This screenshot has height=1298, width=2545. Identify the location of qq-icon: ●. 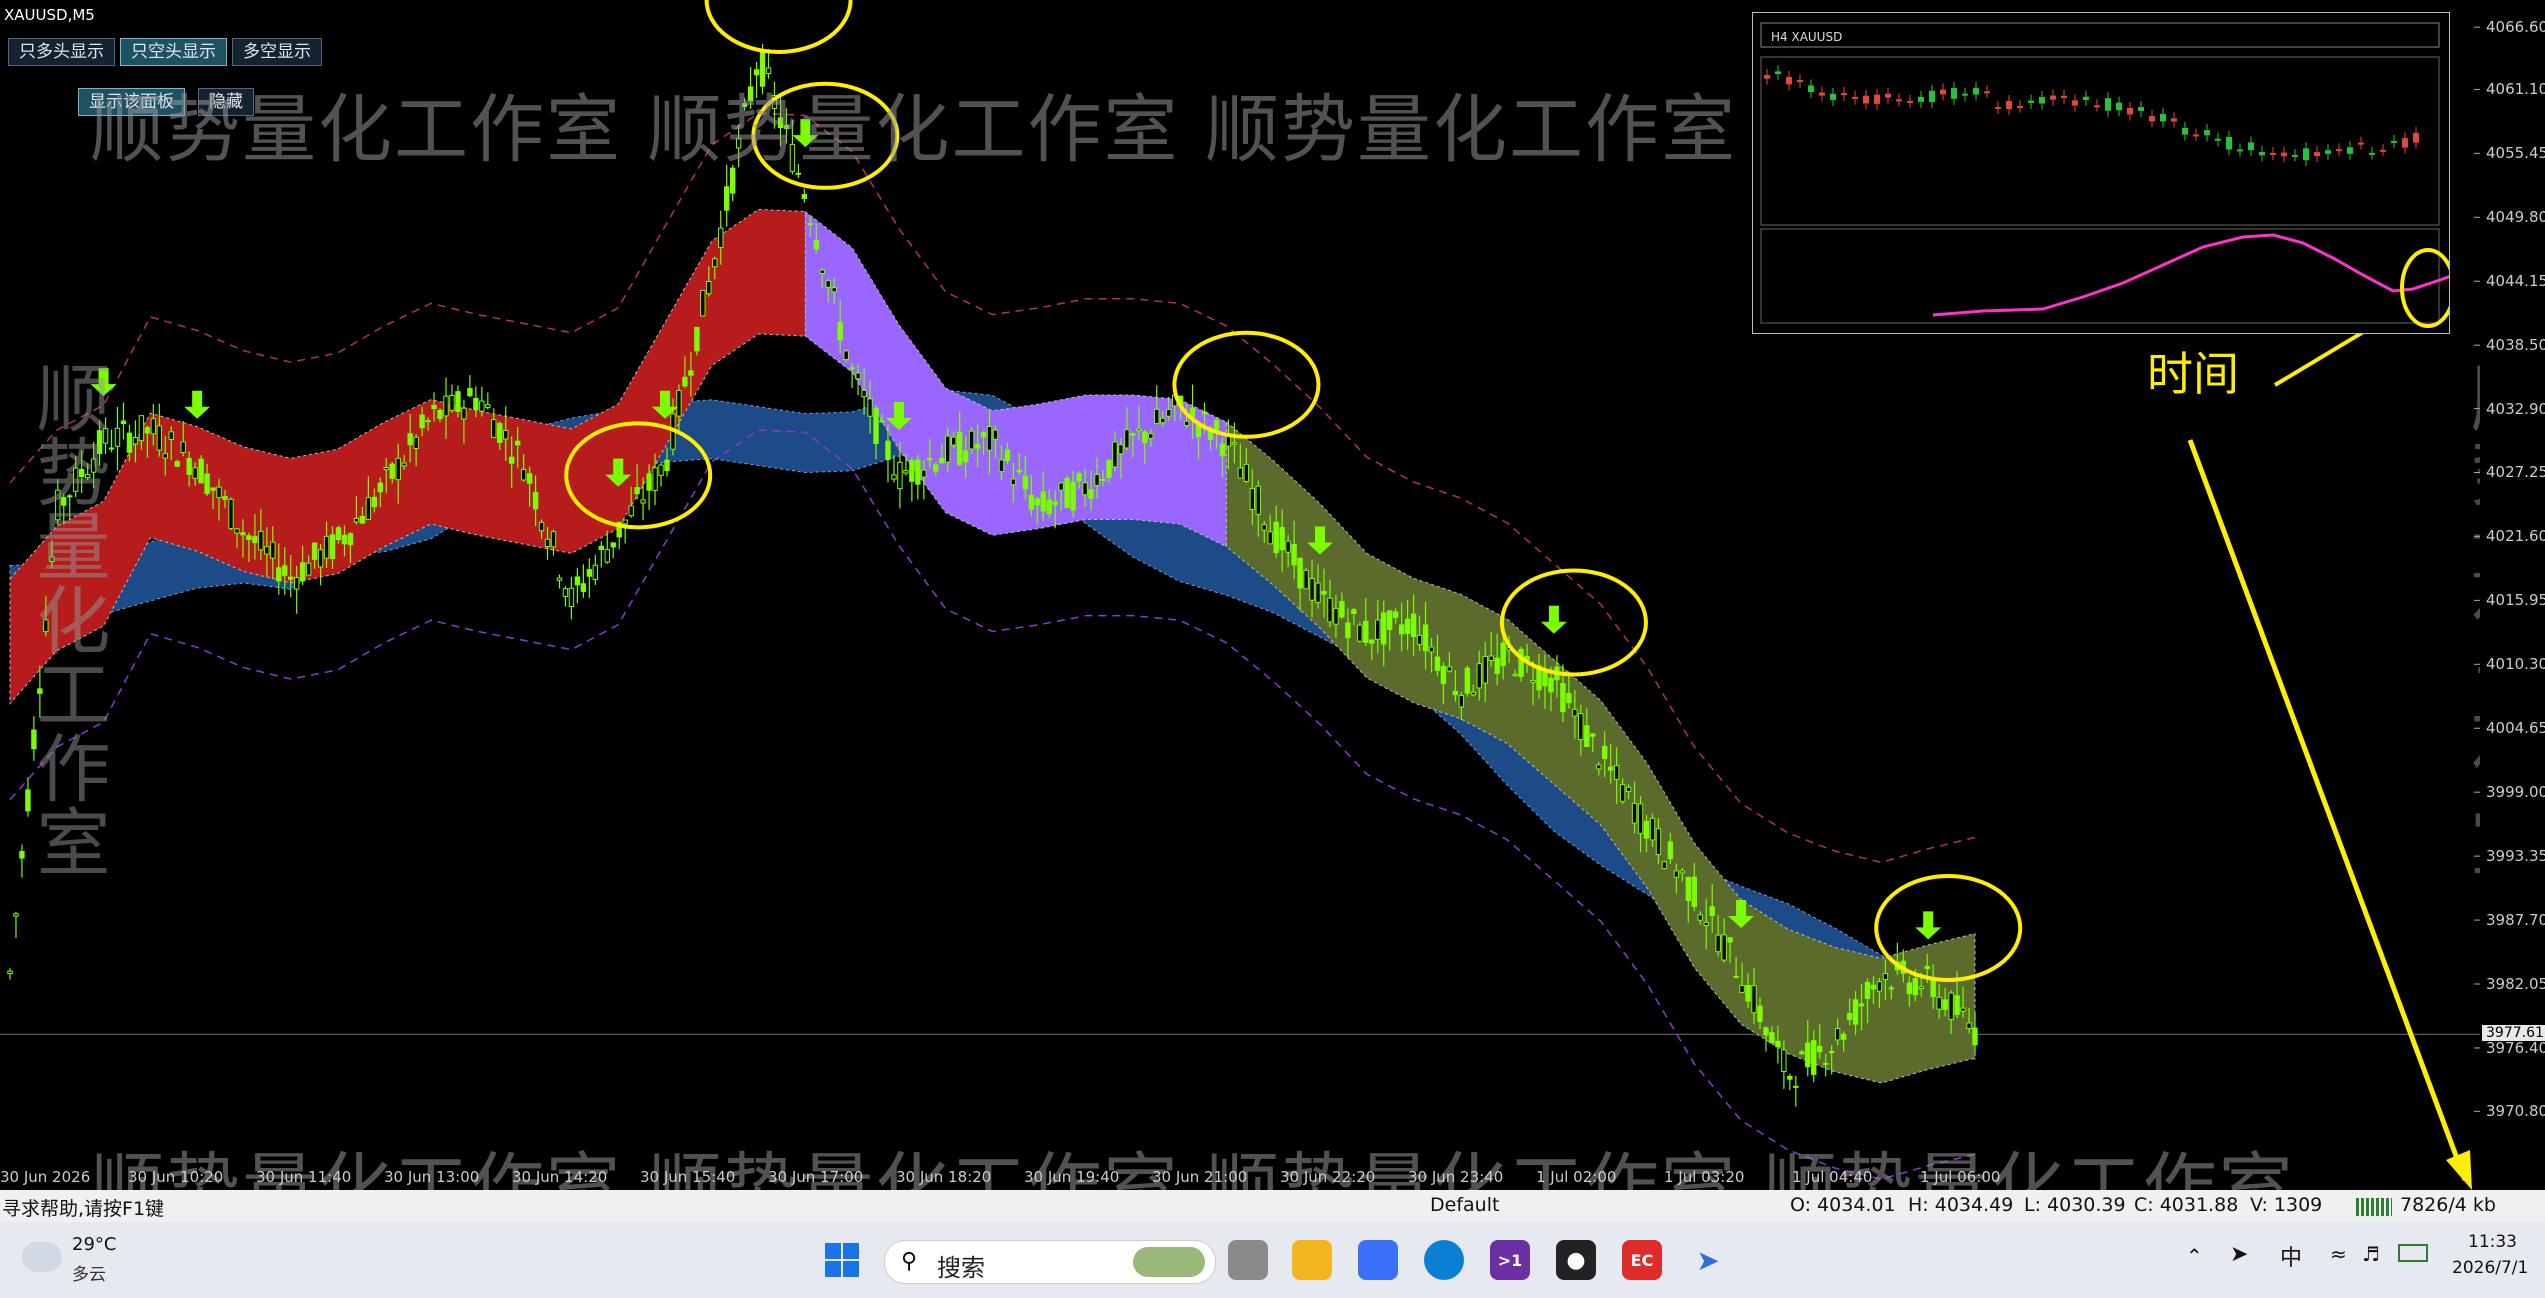
(1576, 1260).